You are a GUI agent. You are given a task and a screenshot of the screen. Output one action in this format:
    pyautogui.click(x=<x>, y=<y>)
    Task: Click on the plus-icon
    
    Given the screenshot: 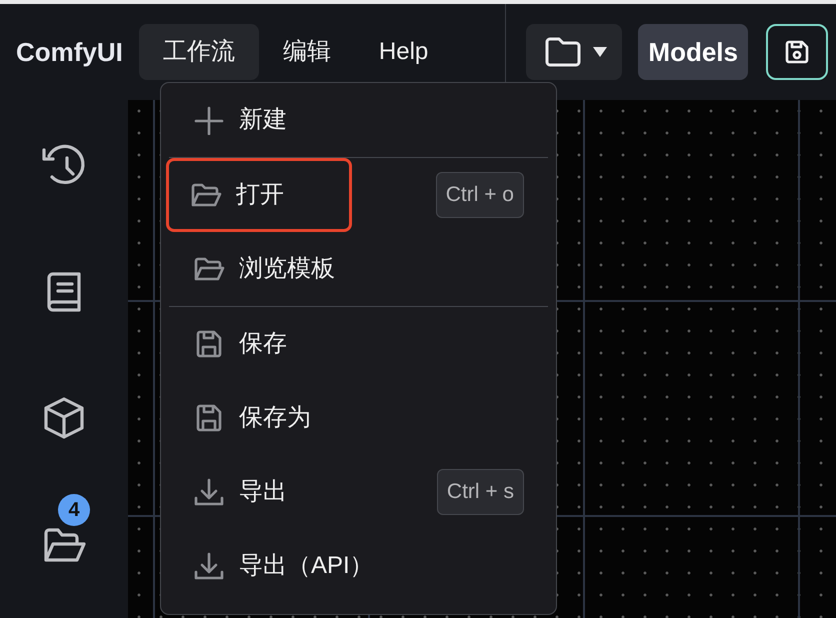 What is the action you would take?
    pyautogui.click(x=209, y=120)
    